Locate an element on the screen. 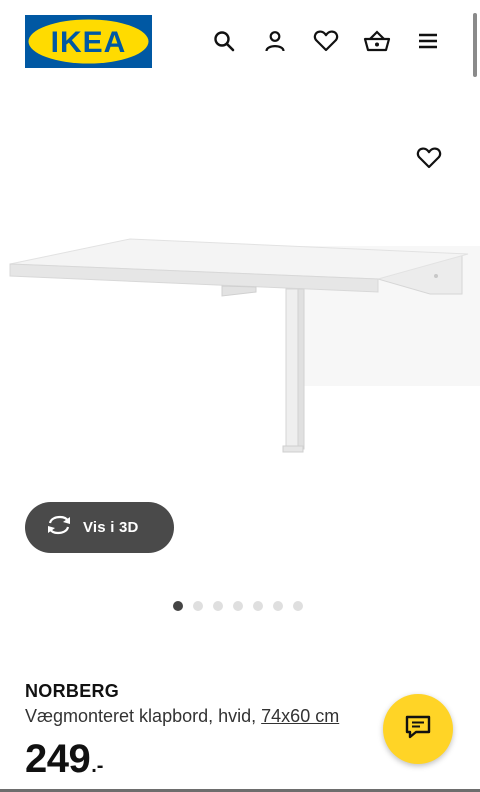 The width and height of the screenshot is (480, 792). price-decimal: .- is located at coordinates (97, 766).